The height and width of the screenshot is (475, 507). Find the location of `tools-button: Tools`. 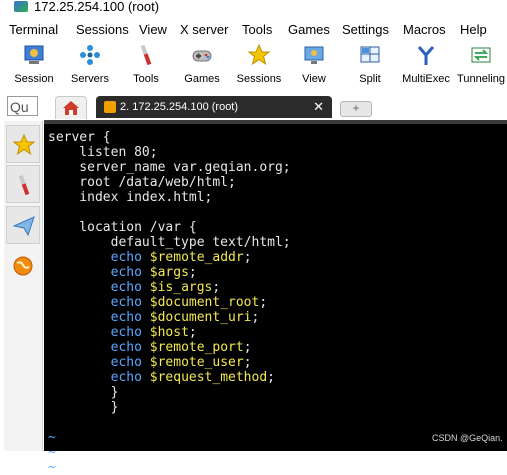

tools-button: Tools is located at coordinates (146, 65).